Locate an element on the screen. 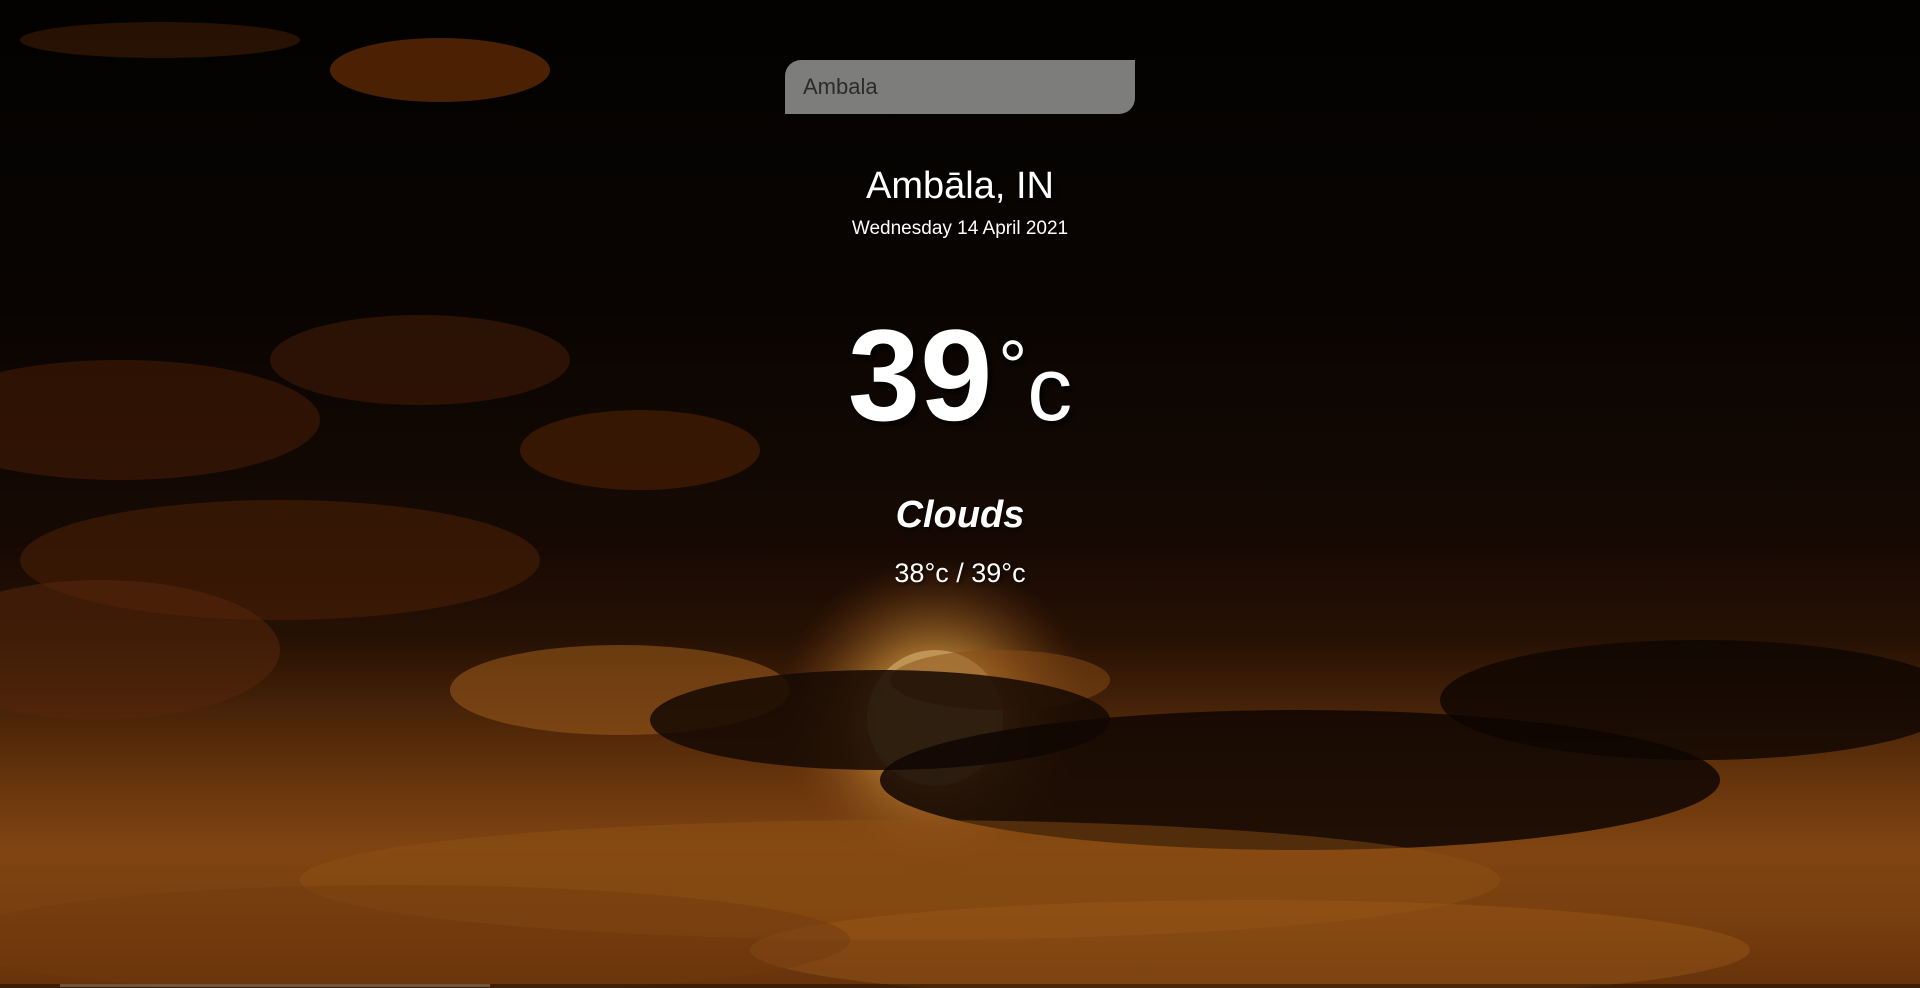 This screenshot has height=988, width=1920. temperature-display: 39°c is located at coordinates (960, 375).